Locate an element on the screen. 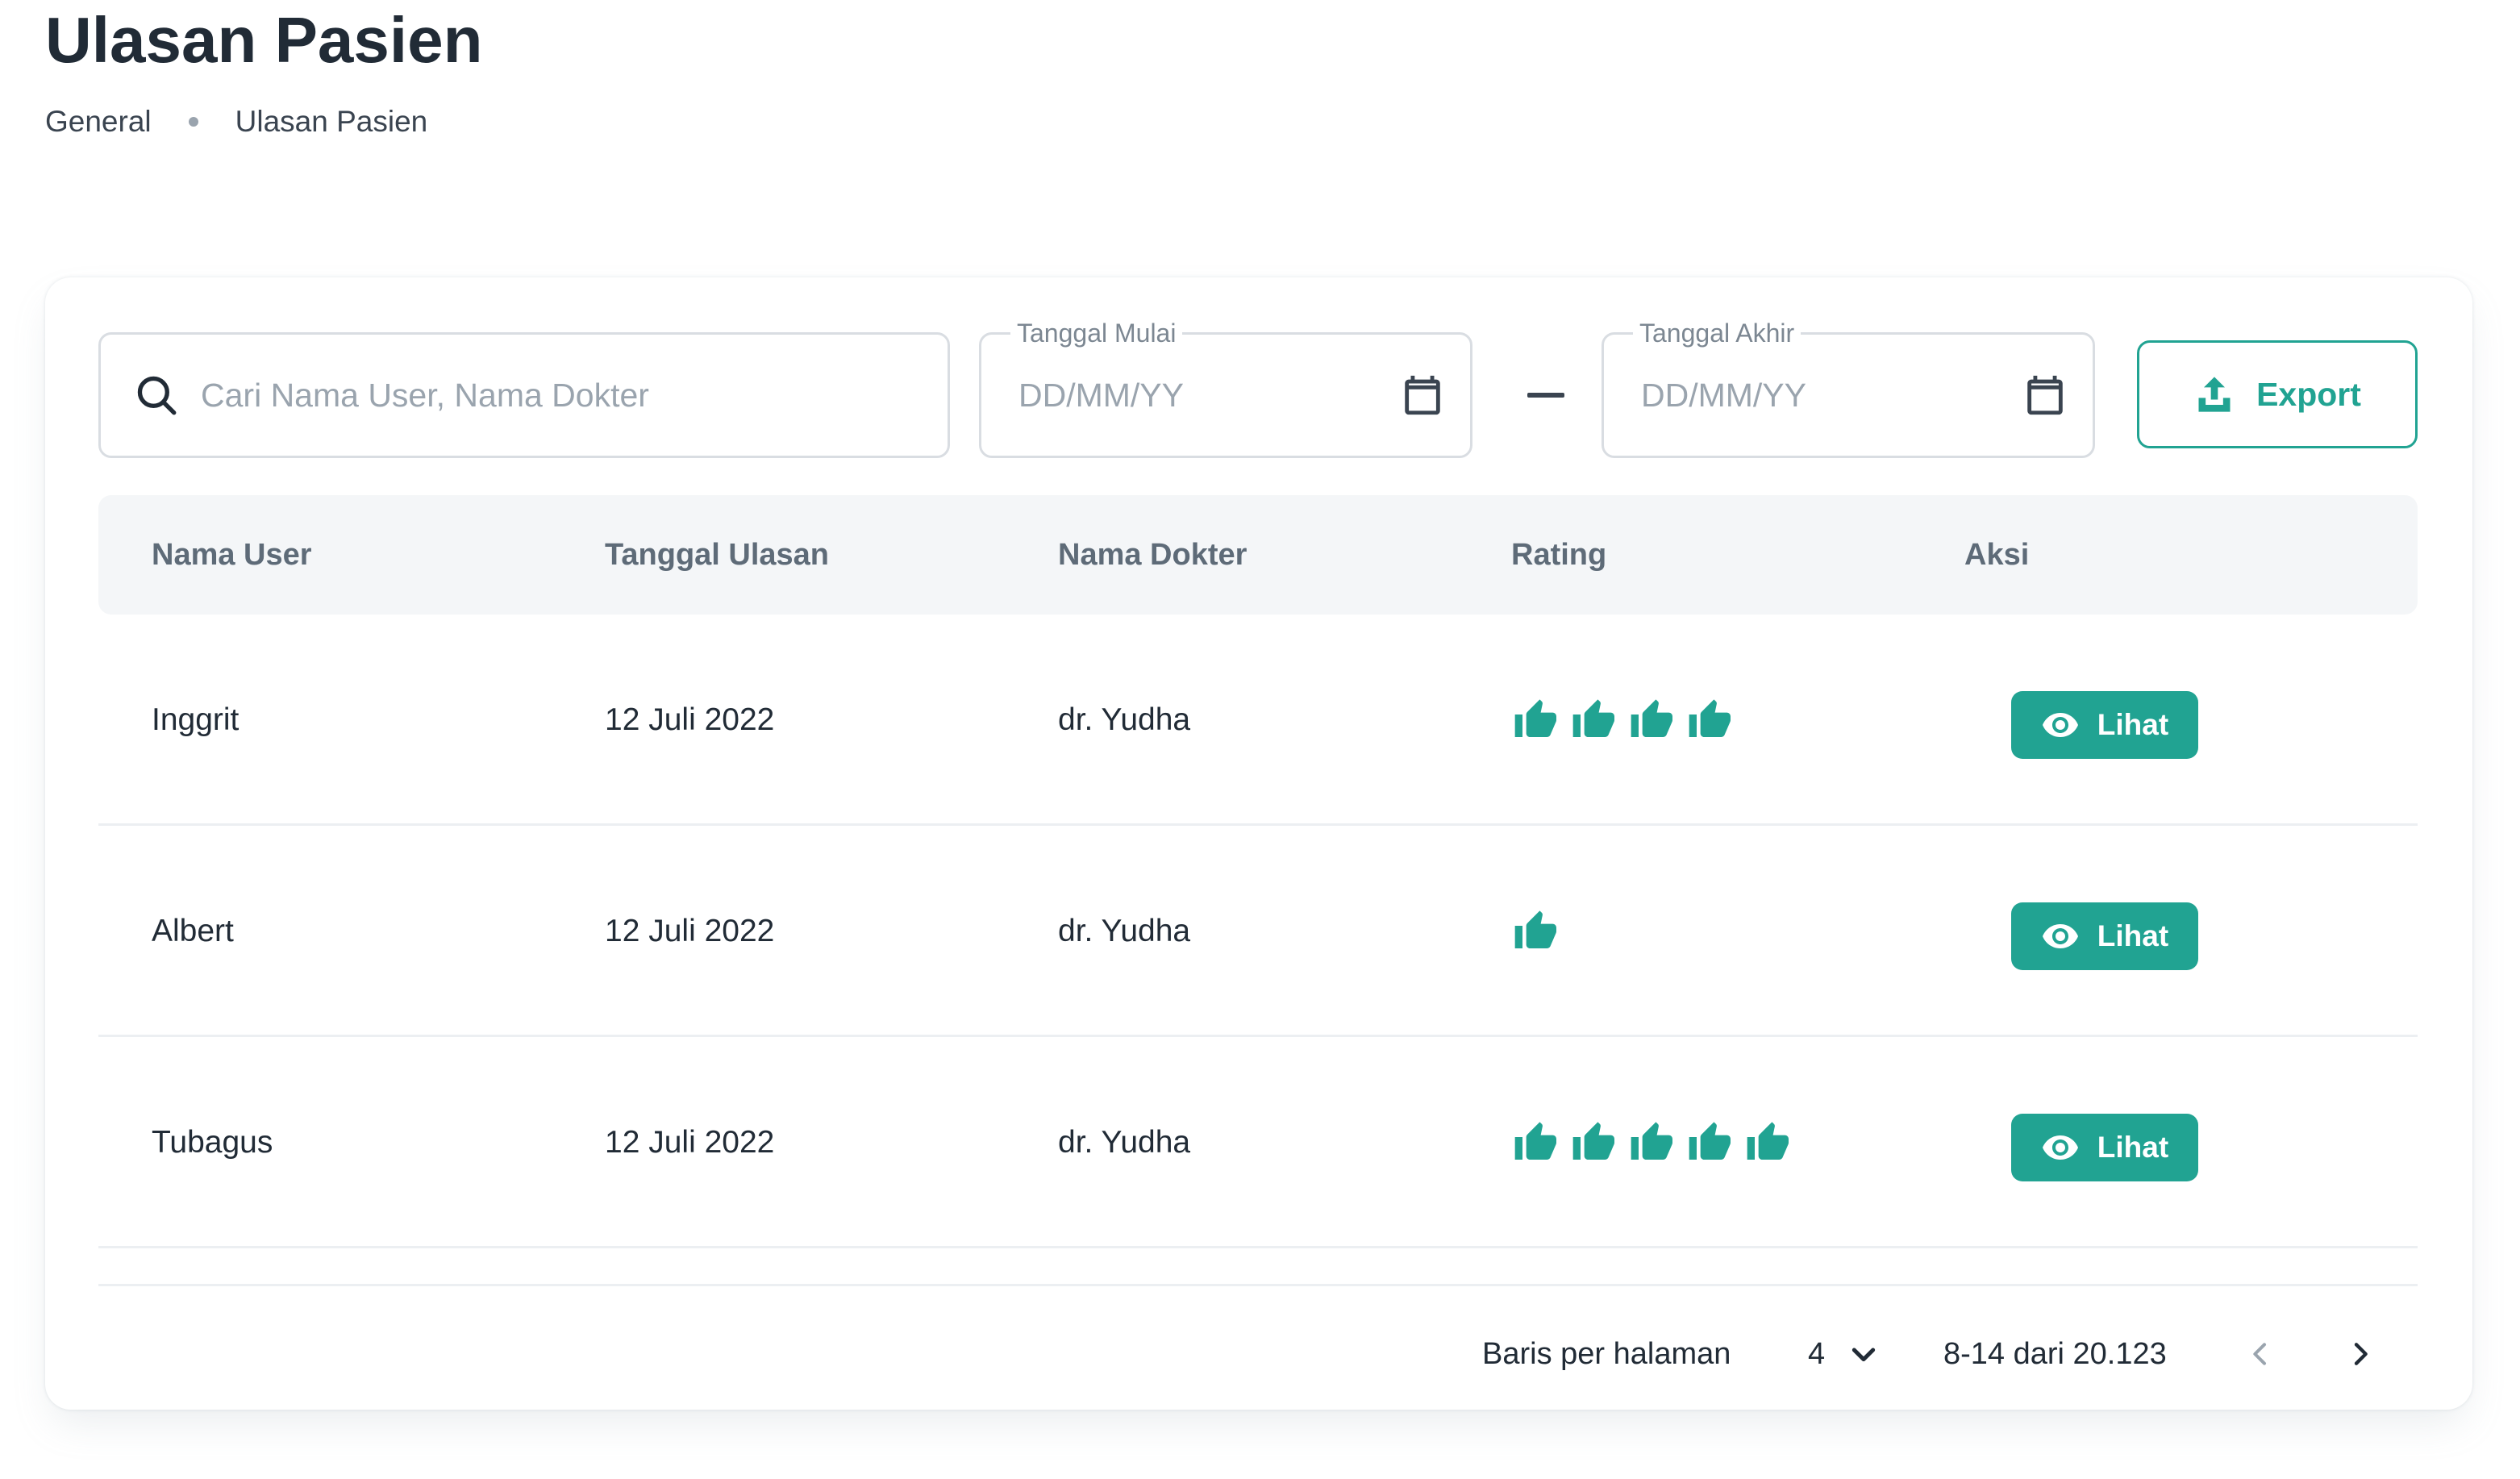 This screenshot has width=2520, height=1479. pagination-range: 8-14 dari 20.123 is located at coordinates (2055, 1354).